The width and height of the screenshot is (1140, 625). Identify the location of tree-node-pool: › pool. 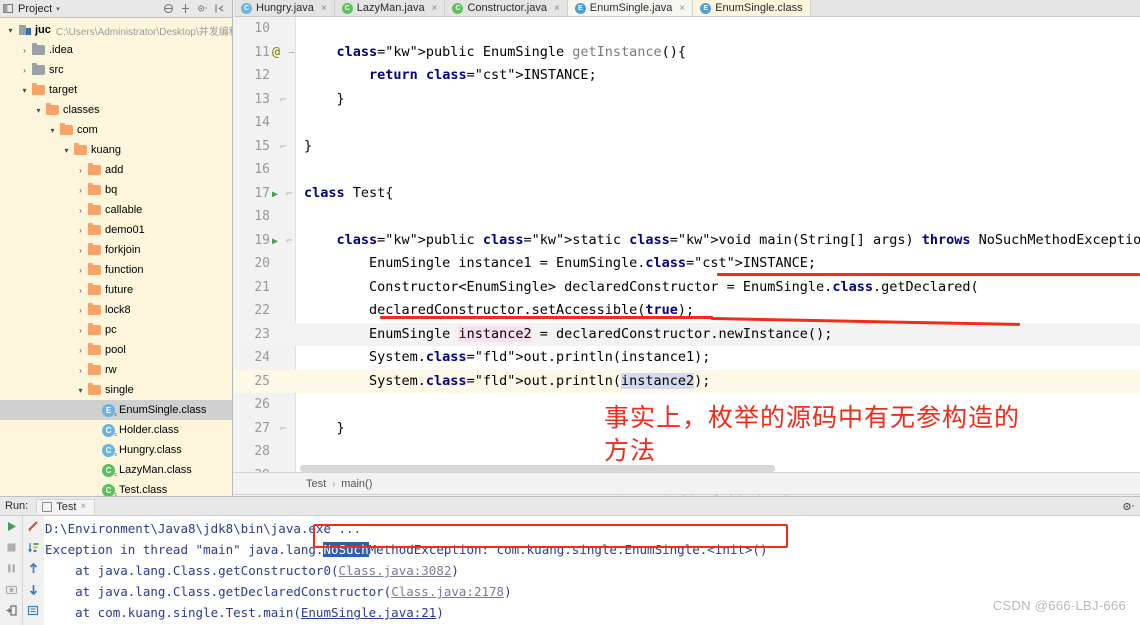
(116, 350).